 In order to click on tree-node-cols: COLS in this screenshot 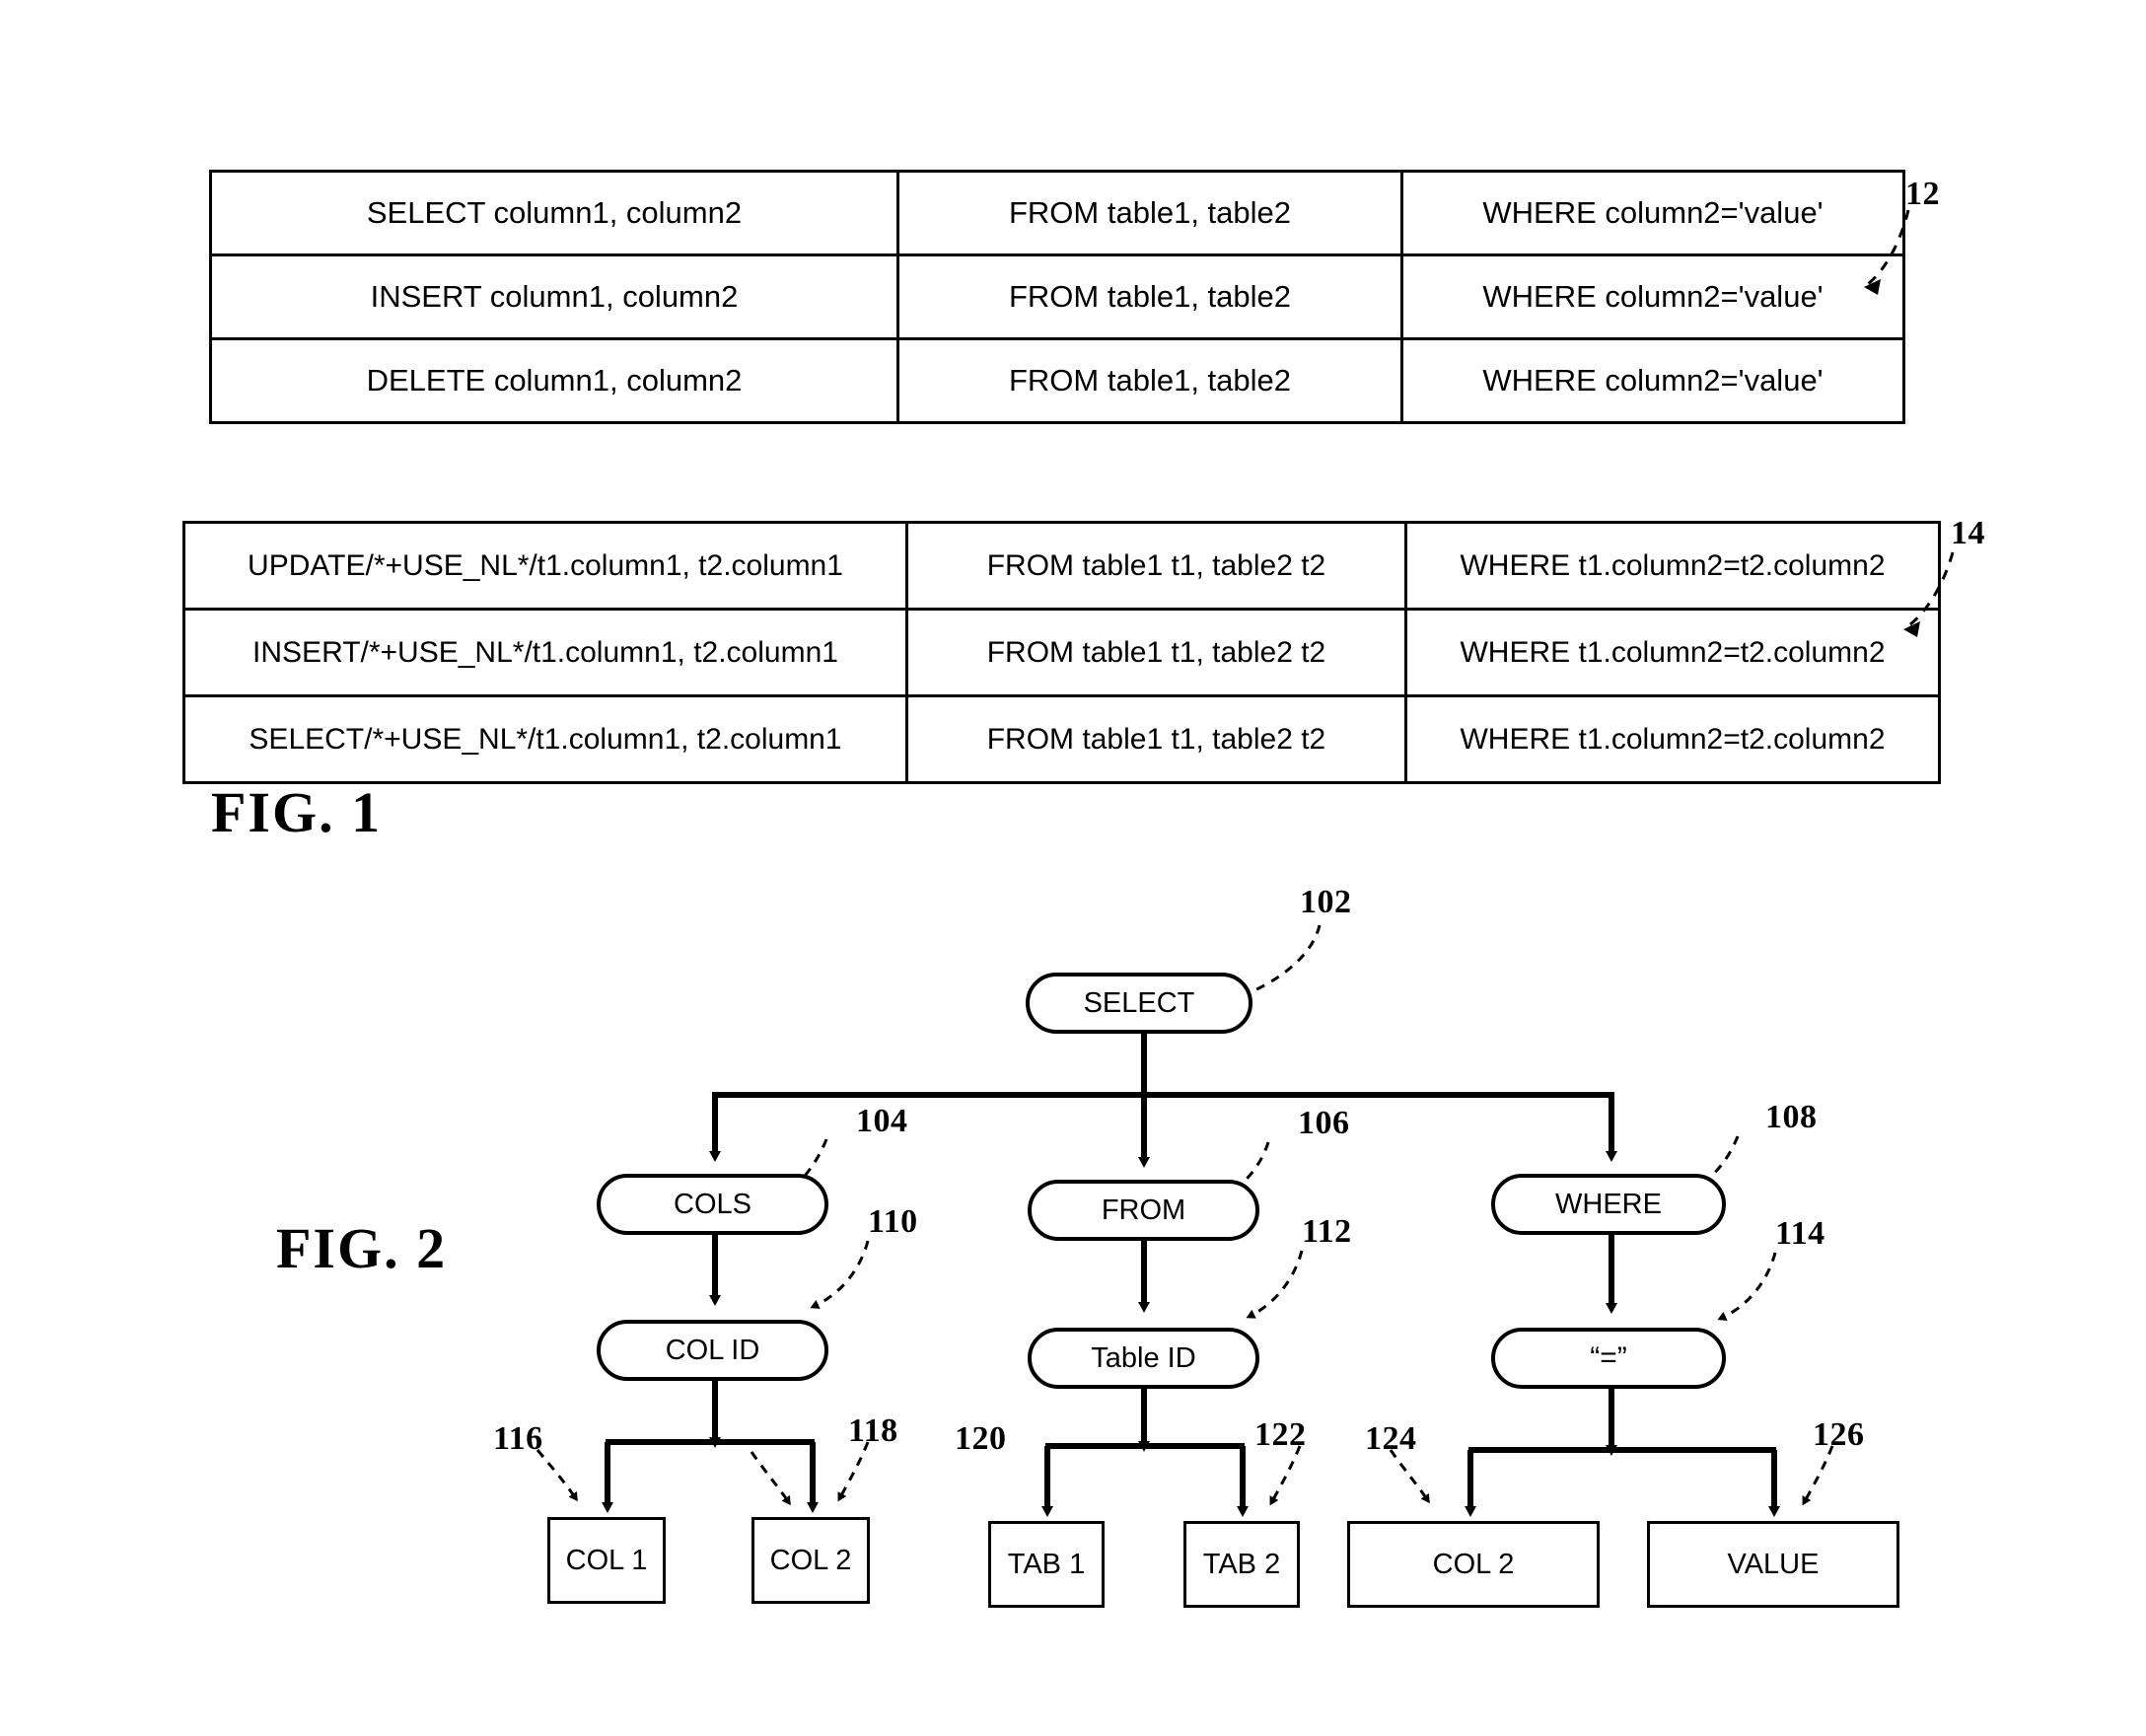, I will do `click(712, 1204)`.